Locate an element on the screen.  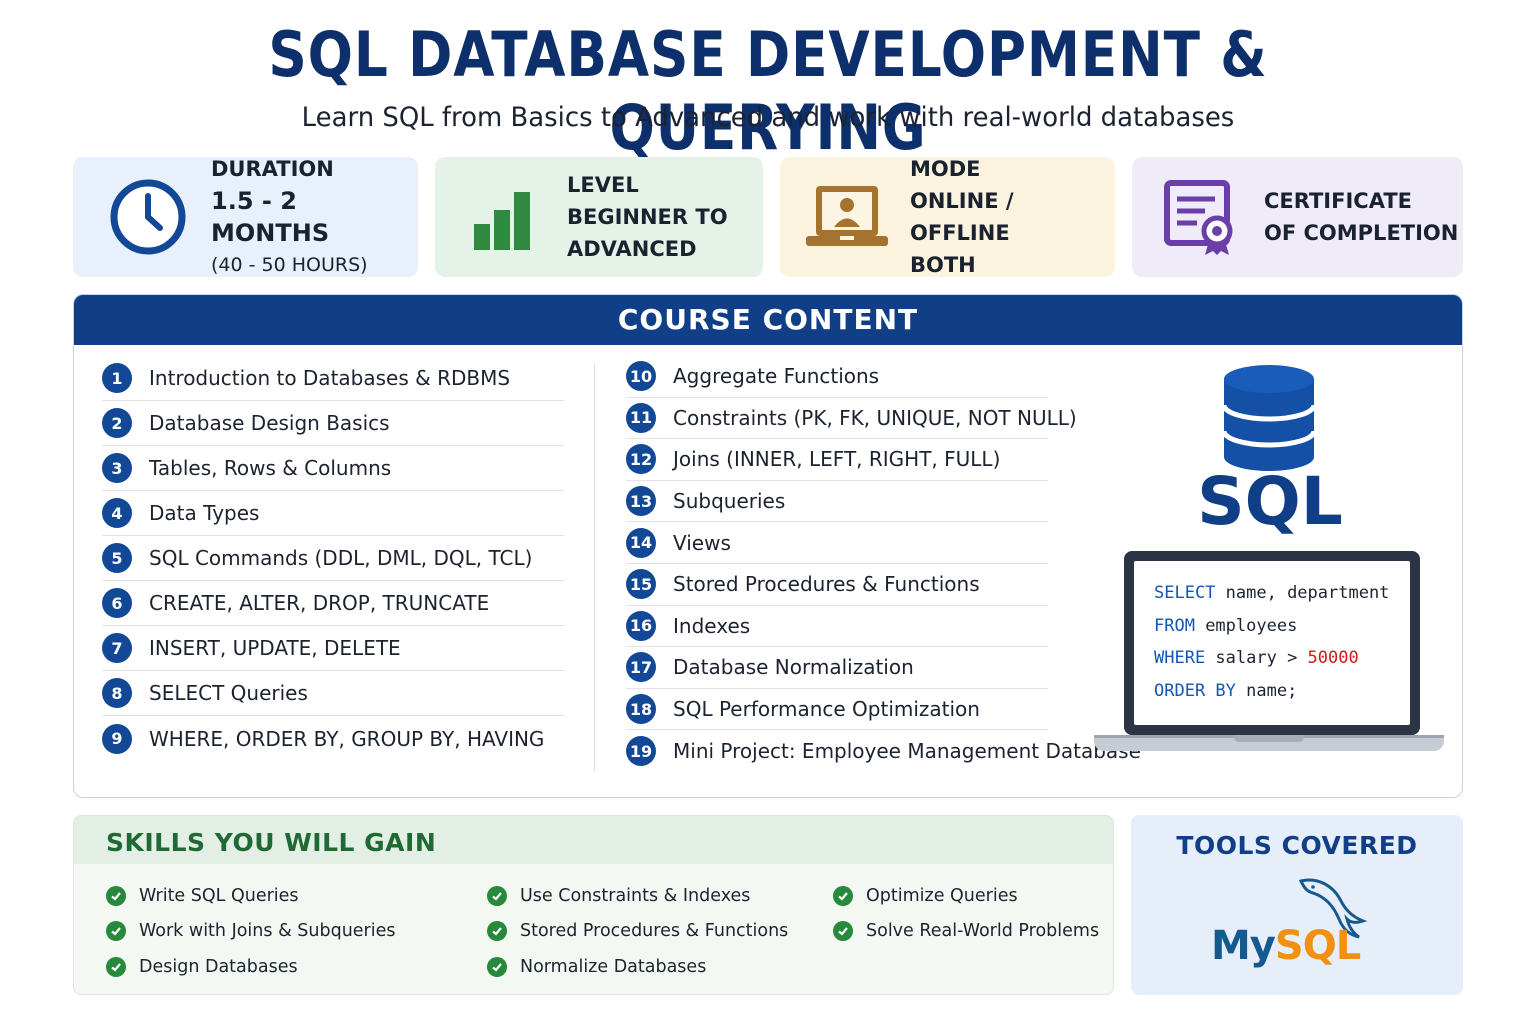
list-item: 6 CREATE, ALTER, DROP, TRUNCATE is located at coordinates (333, 603).